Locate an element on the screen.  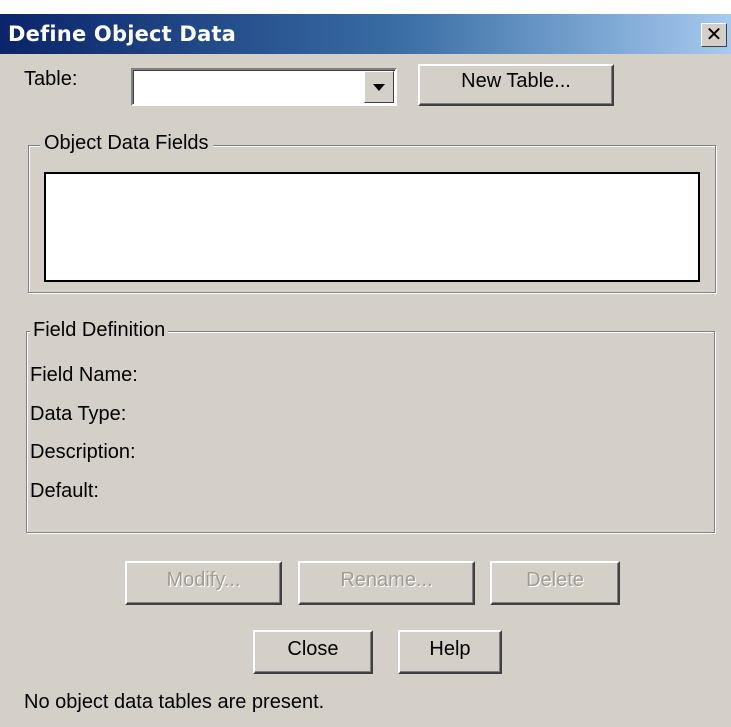
table-label: Table: is located at coordinates (51, 79).